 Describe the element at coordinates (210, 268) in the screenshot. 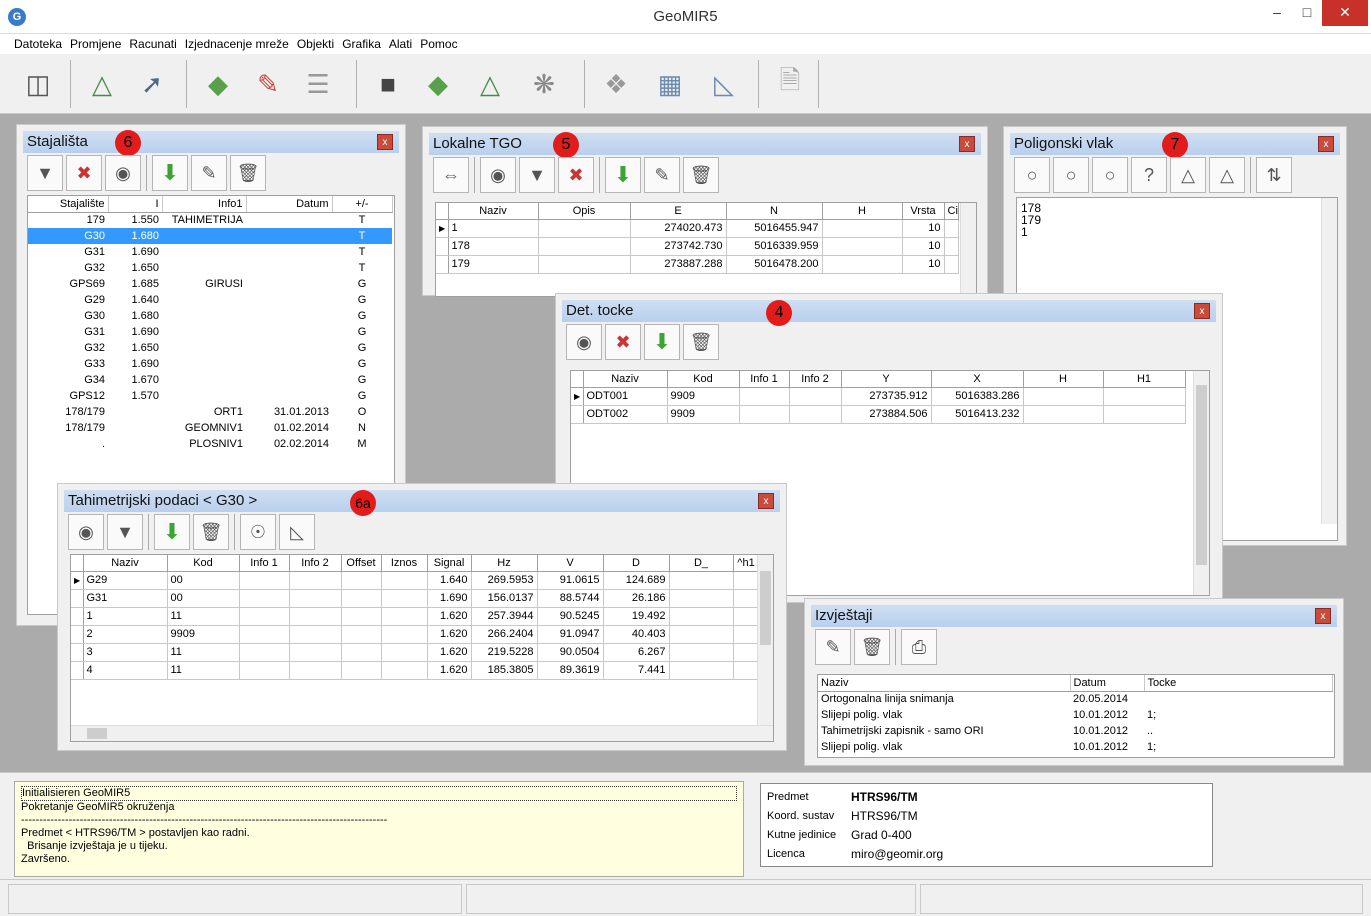

I see `table-row: G32 1.650 T` at that location.